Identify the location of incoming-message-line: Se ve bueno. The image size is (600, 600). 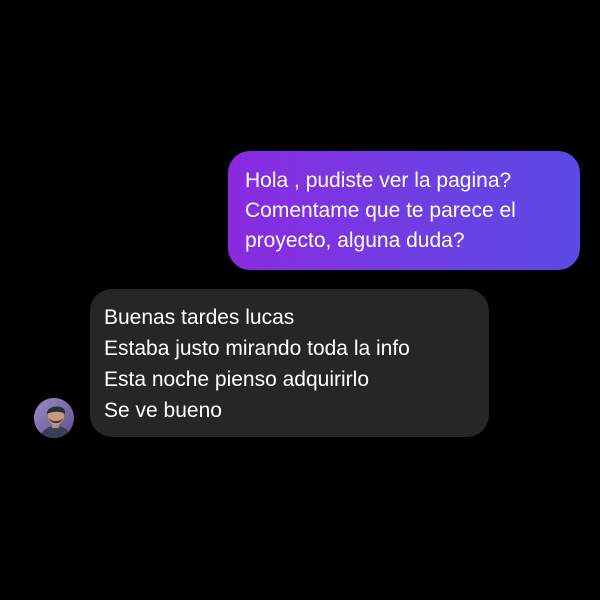
(163, 410).